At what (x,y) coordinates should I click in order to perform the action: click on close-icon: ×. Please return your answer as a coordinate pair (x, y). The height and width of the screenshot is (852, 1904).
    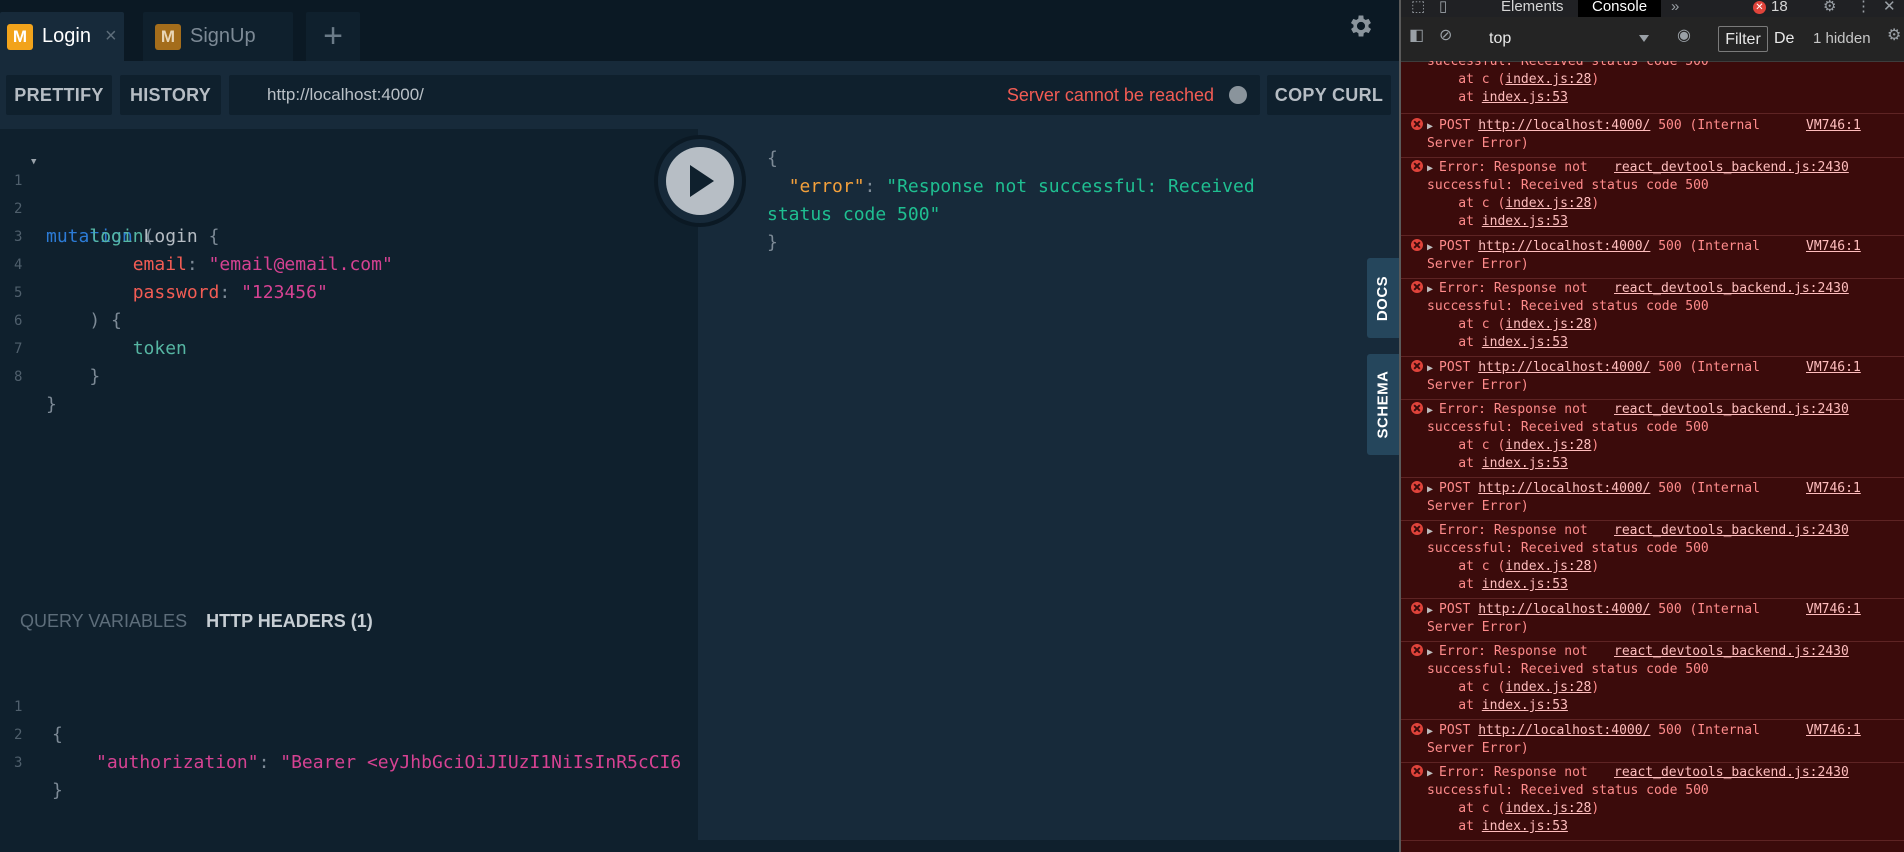
    Looking at the image, I should click on (111, 36).